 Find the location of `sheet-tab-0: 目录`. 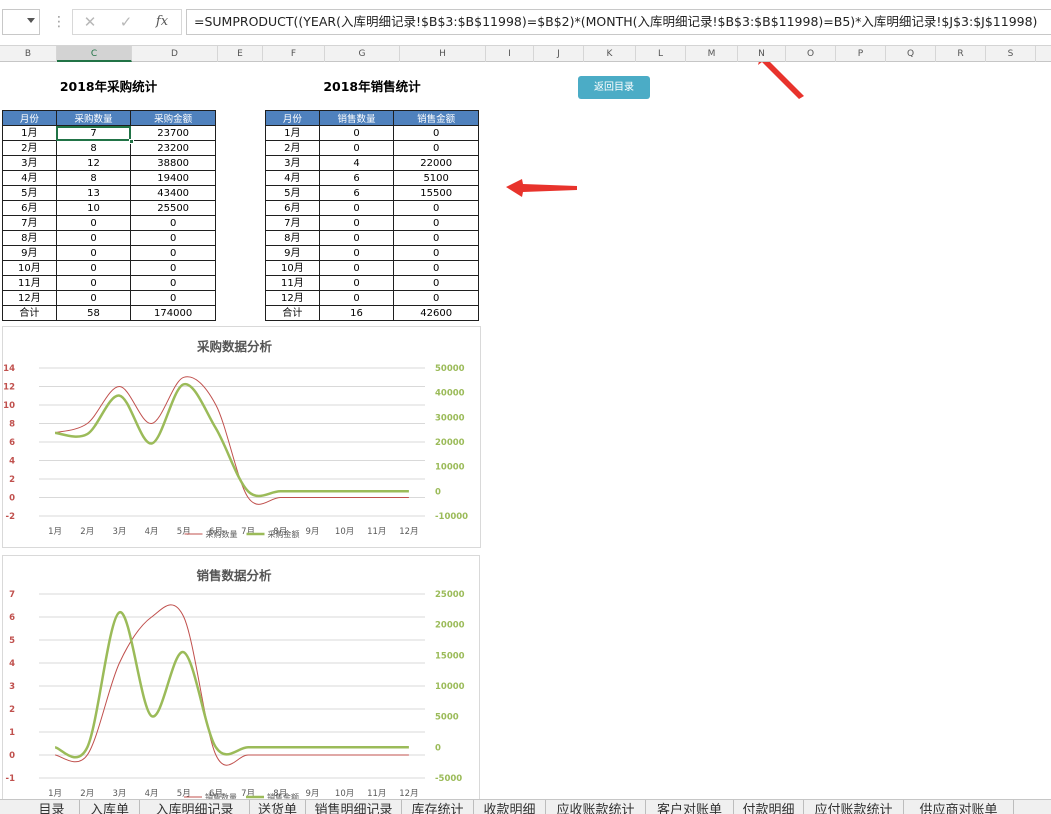

sheet-tab-0: 目录 is located at coordinates (52, 807).